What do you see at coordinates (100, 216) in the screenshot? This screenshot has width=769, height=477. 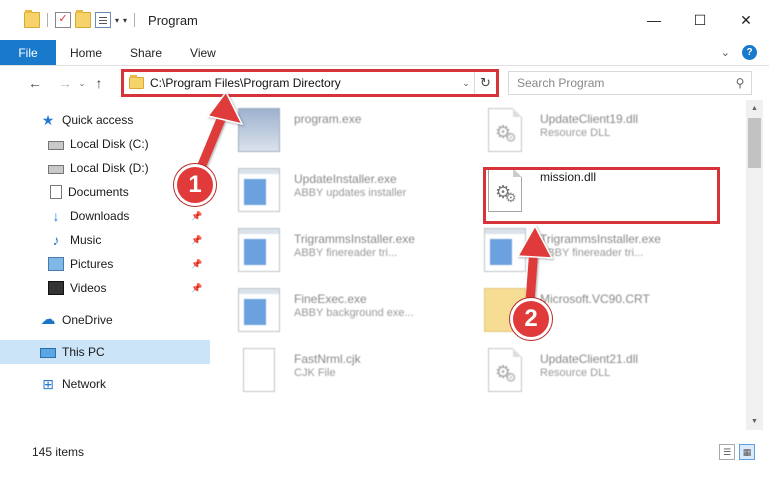 I see `sidebar-item-label: Downloads` at bounding box center [100, 216].